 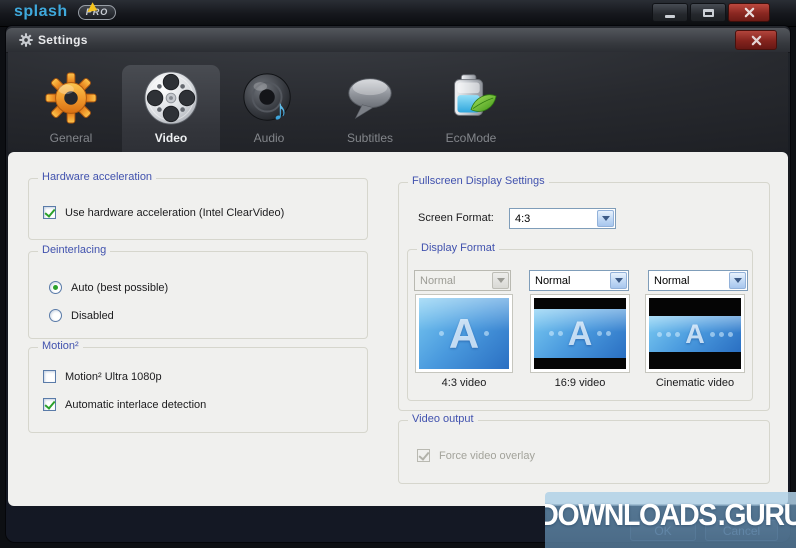 I want to click on display-format-combobox-169: Normal, so click(x=579, y=280).